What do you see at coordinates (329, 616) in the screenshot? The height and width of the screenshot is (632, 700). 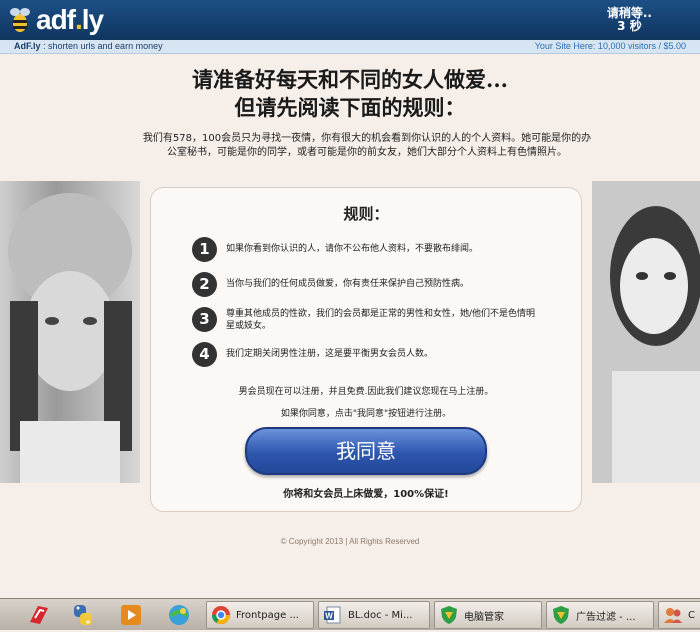 I see `svg-text: W` at bounding box center [329, 616].